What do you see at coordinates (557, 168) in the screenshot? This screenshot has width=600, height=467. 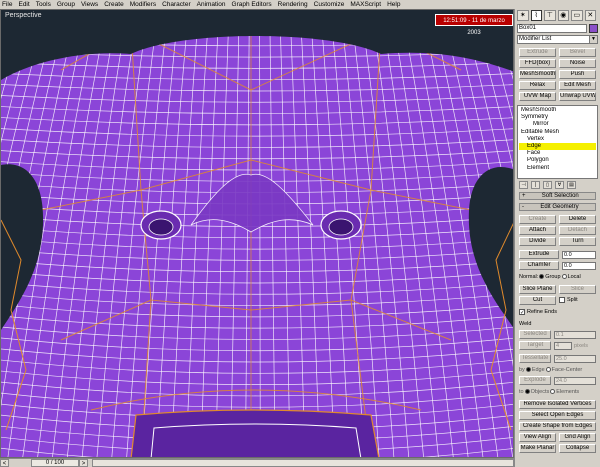 I see `stack-item-element: Element` at bounding box center [557, 168].